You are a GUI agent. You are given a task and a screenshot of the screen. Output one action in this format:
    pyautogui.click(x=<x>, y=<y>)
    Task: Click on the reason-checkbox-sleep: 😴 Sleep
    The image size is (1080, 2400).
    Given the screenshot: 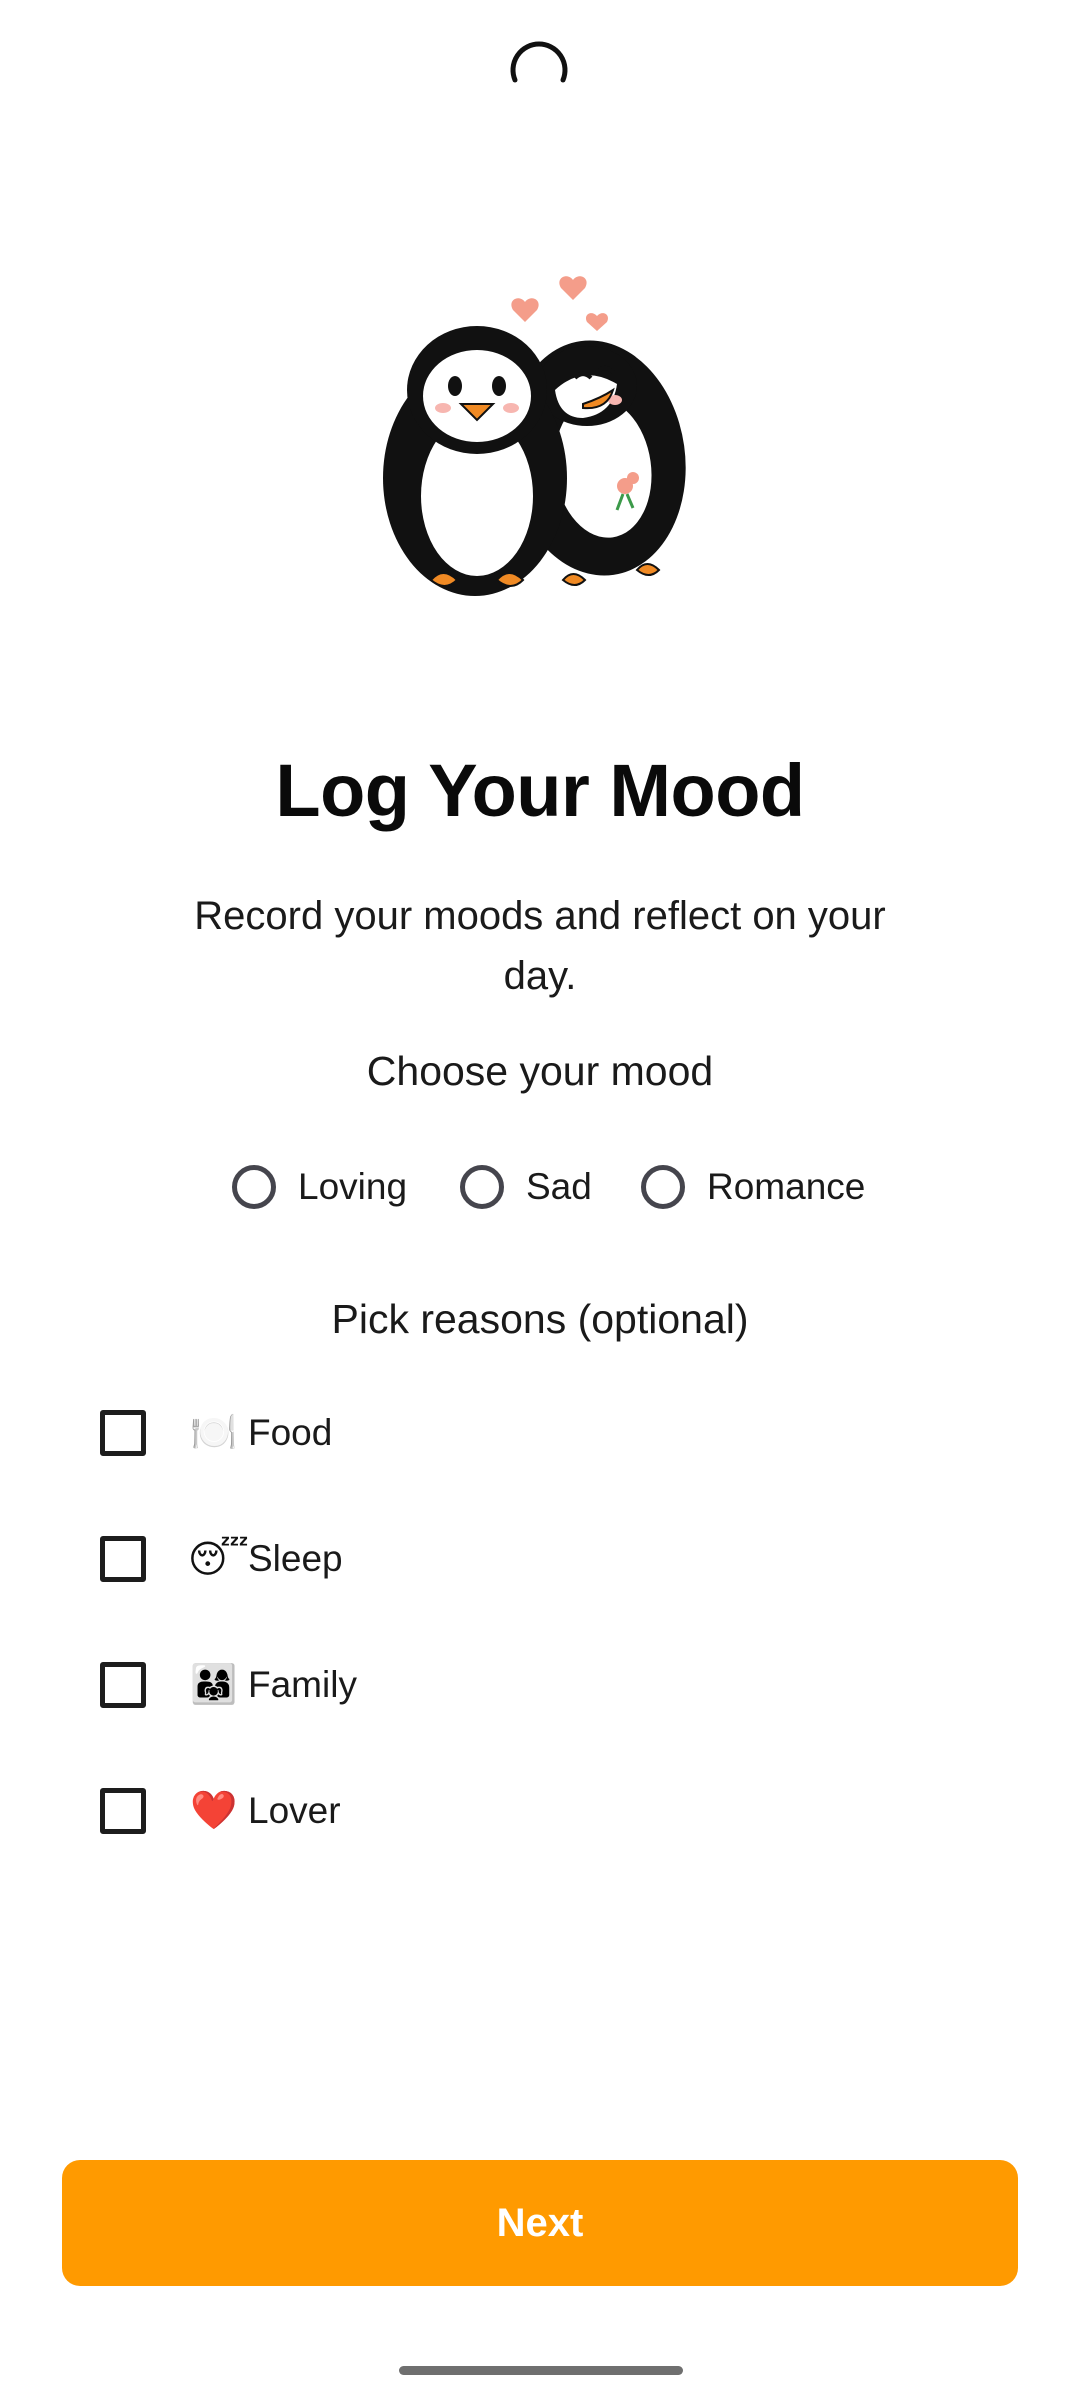 What is the action you would take?
    pyautogui.click(x=221, y=1559)
    